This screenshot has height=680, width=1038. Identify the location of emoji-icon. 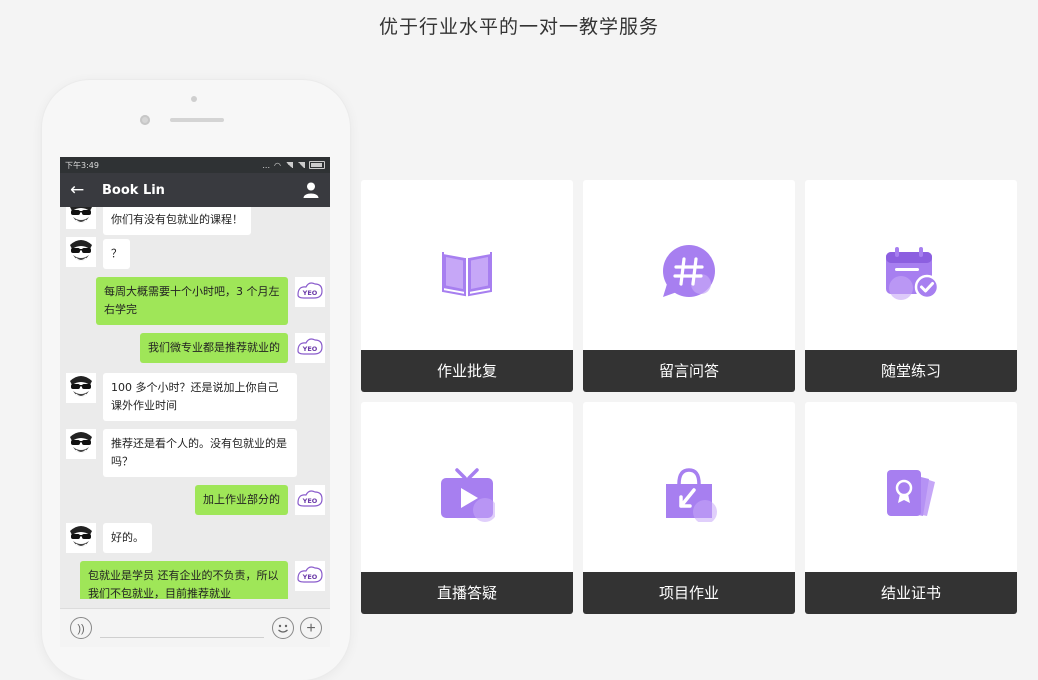
(283, 628).